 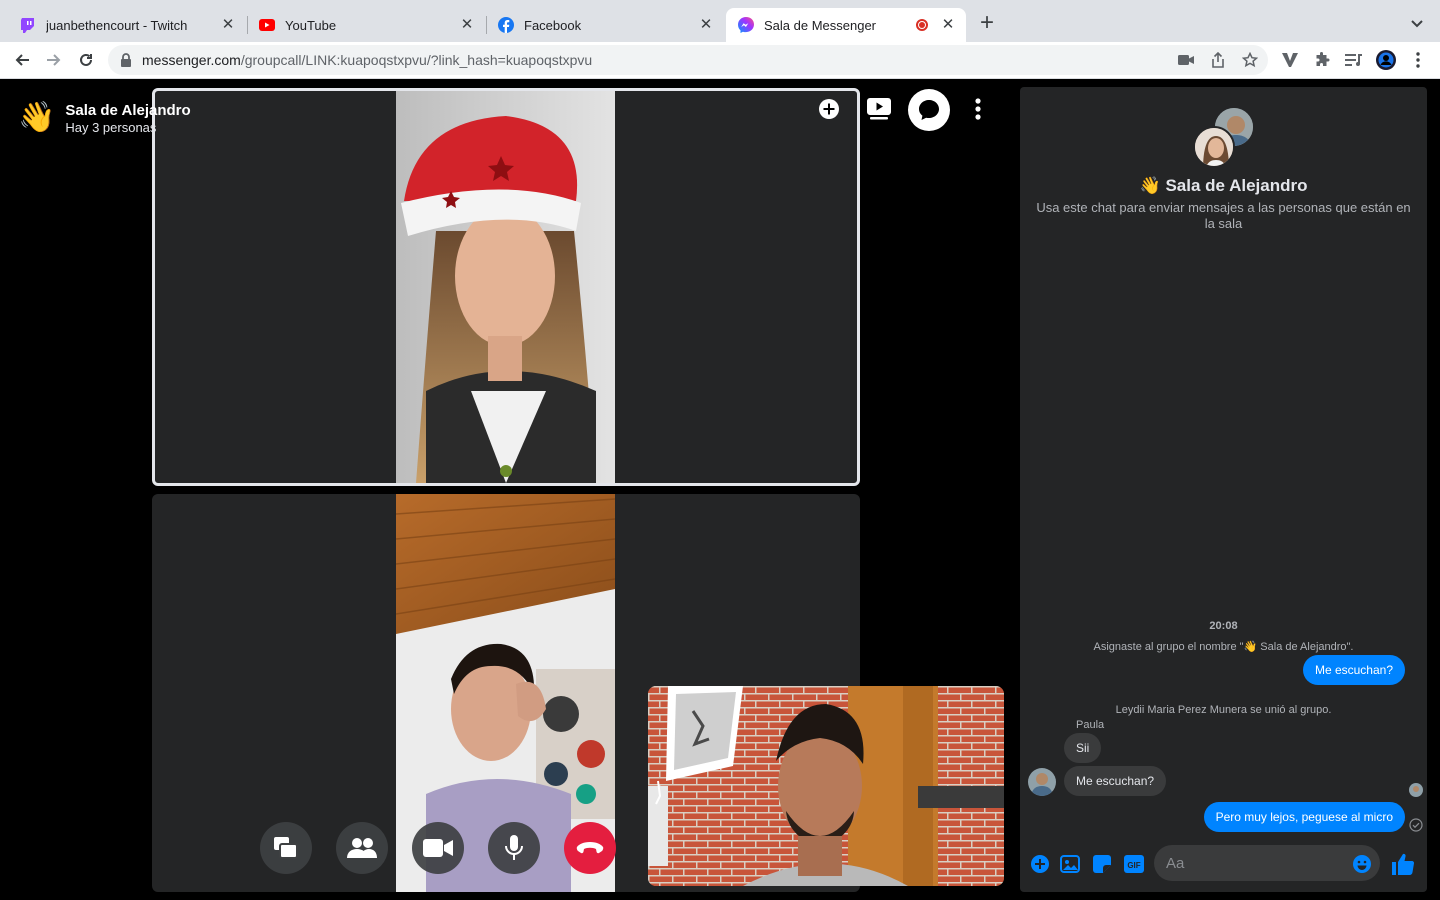 I want to click on room-header: 👋 Sala de Alejandro Hay 3 personas, so click(x=104, y=118).